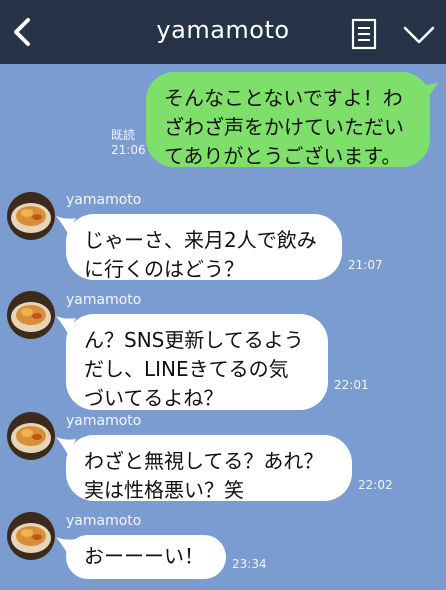 This screenshot has height=590, width=446. I want to click on message-line: おーーーい！, so click(144, 556).